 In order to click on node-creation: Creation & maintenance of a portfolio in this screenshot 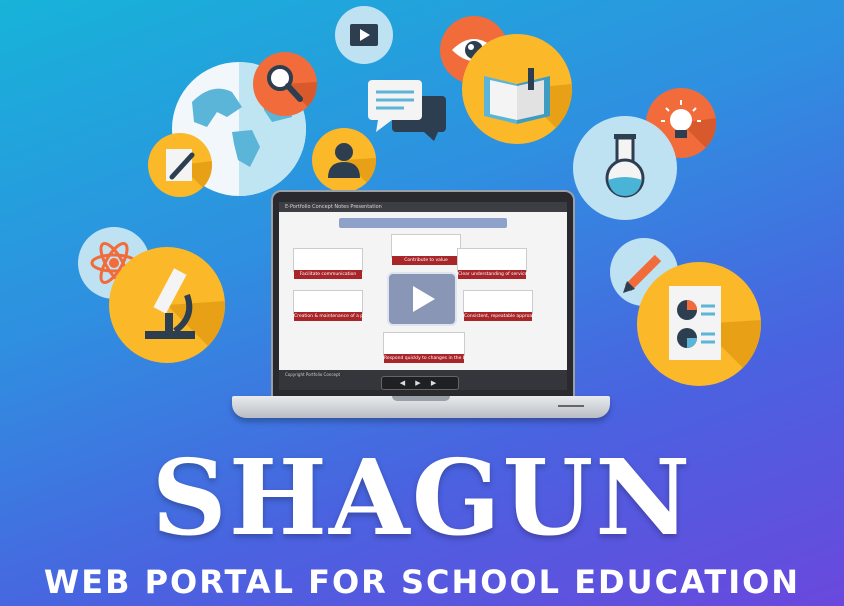, I will do `click(328, 305)`.